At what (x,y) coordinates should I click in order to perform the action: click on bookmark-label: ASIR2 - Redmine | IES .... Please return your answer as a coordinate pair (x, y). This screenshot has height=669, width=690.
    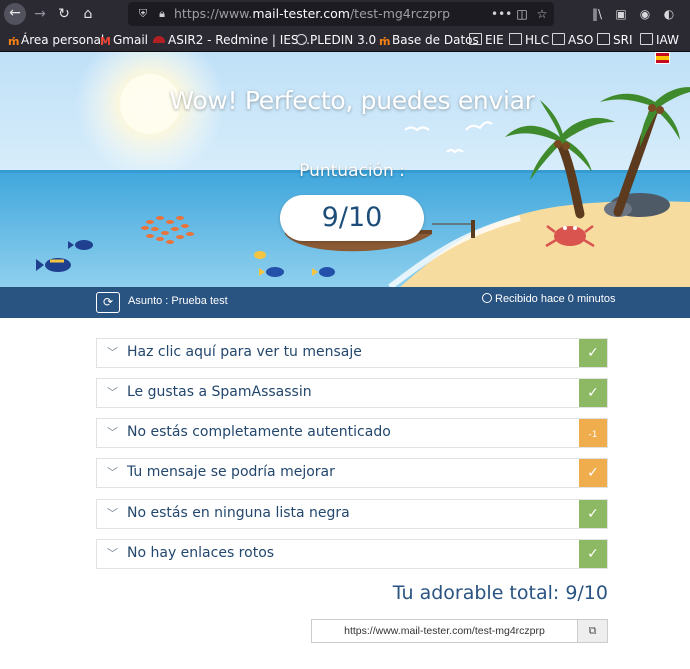
    Looking at the image, I should click on (241, 40).